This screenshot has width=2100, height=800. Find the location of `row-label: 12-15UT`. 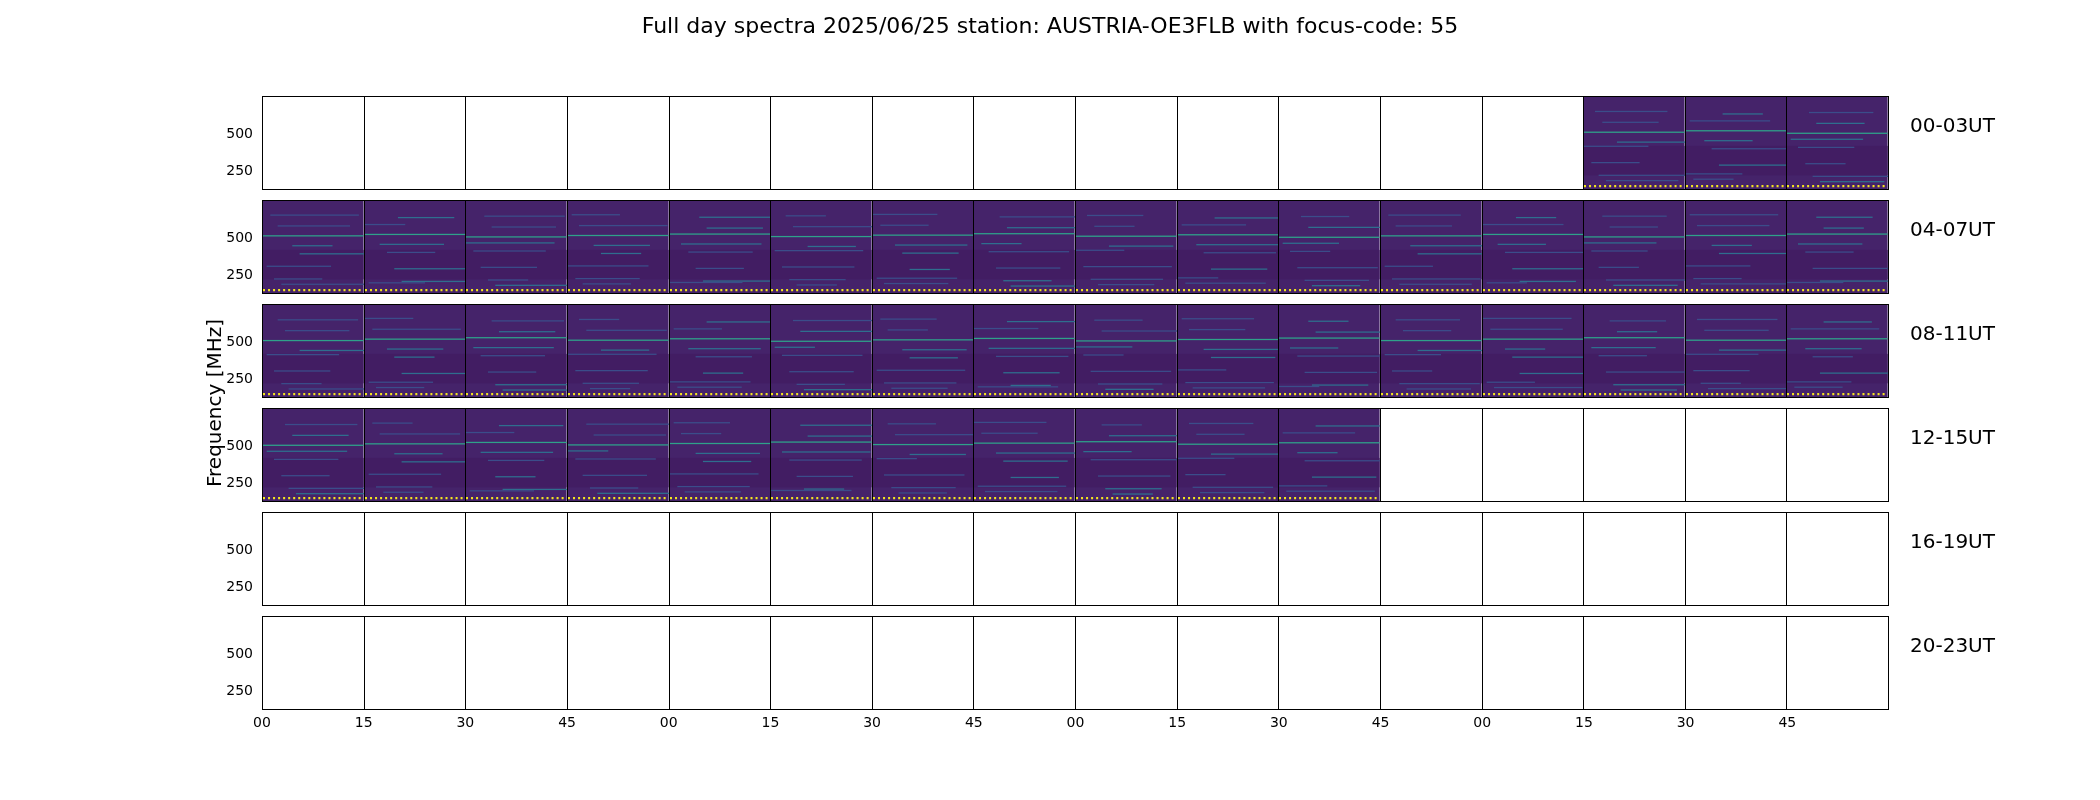

row-label: 12-15UT is located at coordinates (1952, 437).